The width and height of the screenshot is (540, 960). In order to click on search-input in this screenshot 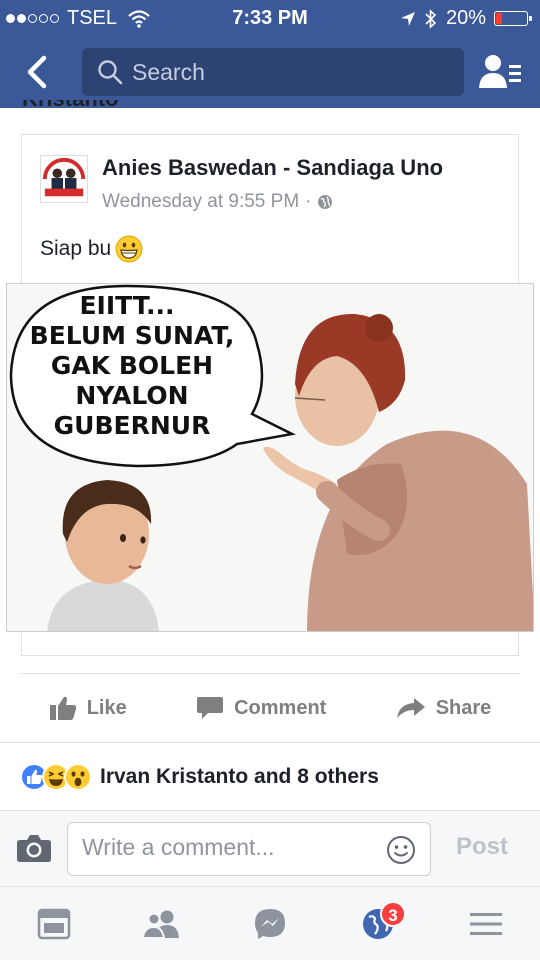, I will do `click(282, 72)`.